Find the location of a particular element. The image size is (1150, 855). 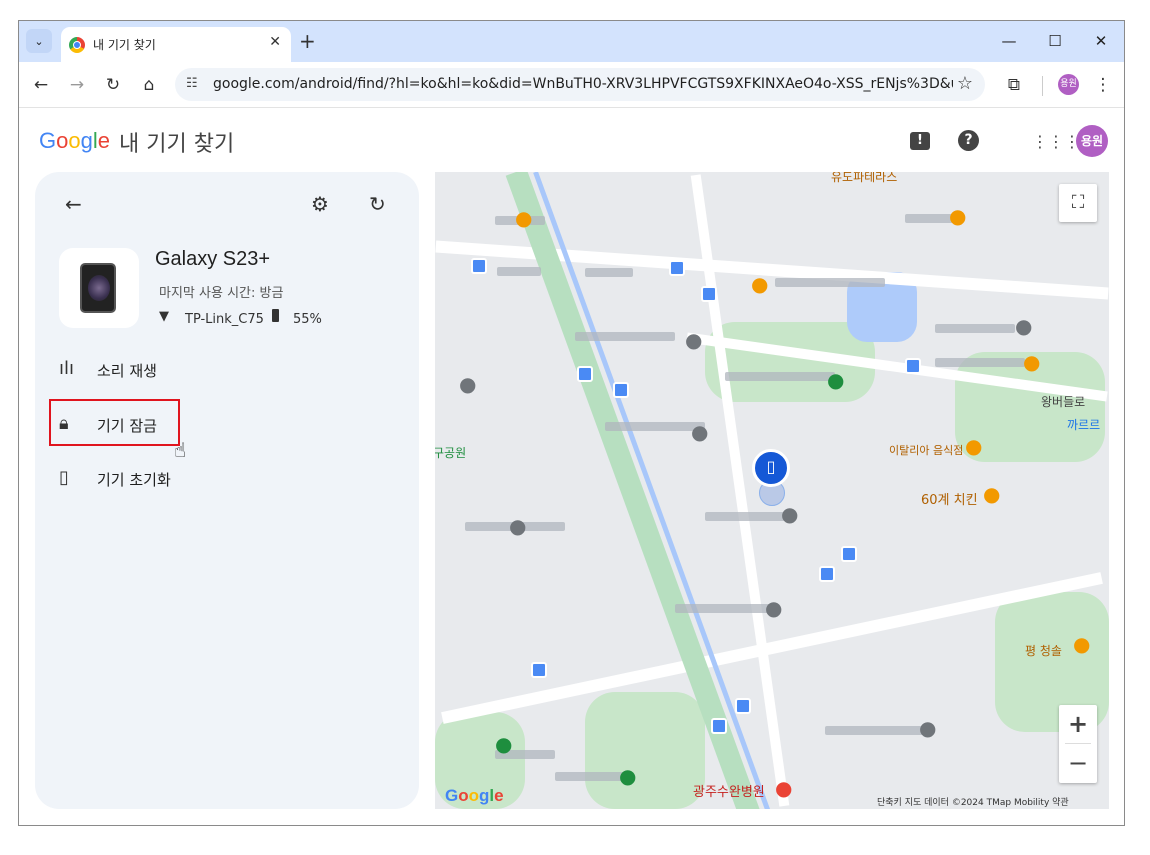

settings-gear-icon: ⚙ is located at coordinates (320, 204).